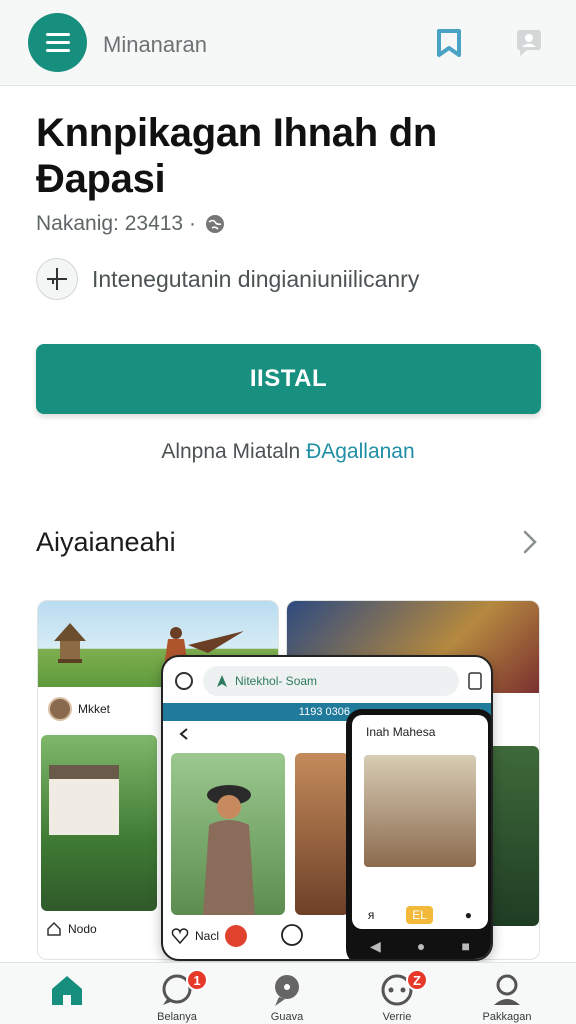 Image resolution: width=576 pixels, height=1024 pixels. I want to click on phone-search-row: Nitekhol- Soam, so click(328, 681).